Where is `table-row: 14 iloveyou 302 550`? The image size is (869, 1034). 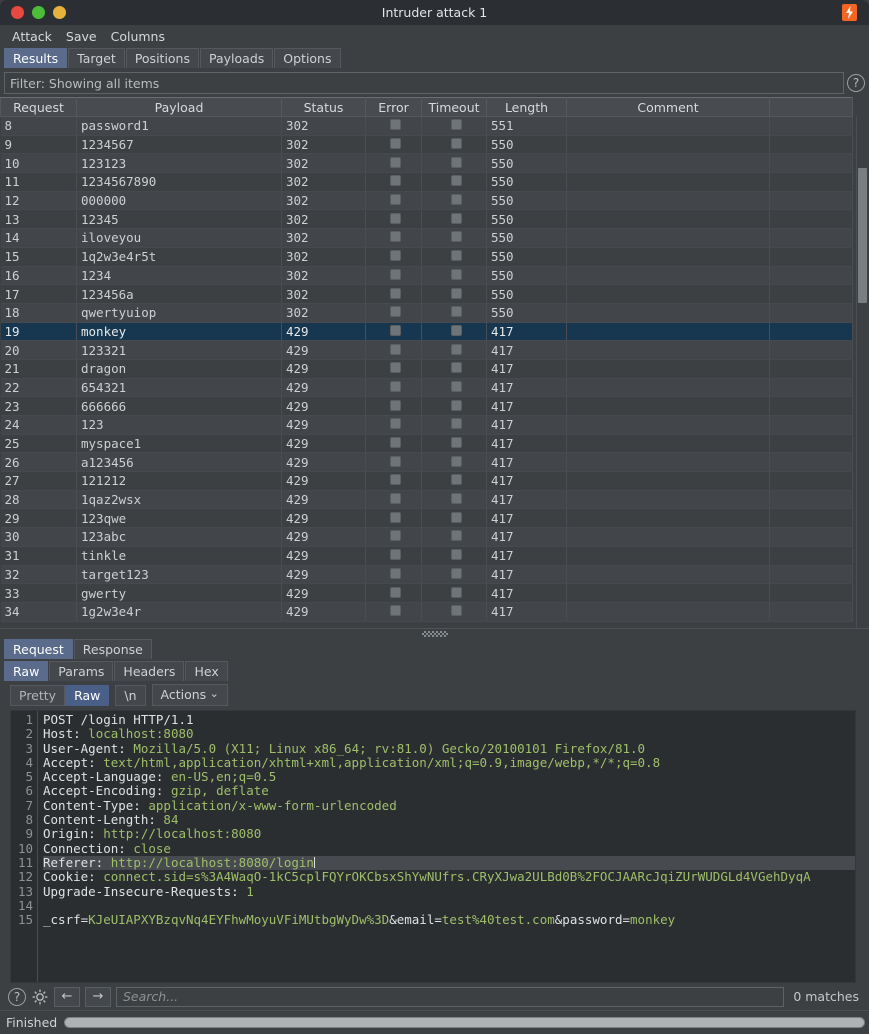 table-row: 14 iloveyou 302 550 is located at coordinates (426, 238).